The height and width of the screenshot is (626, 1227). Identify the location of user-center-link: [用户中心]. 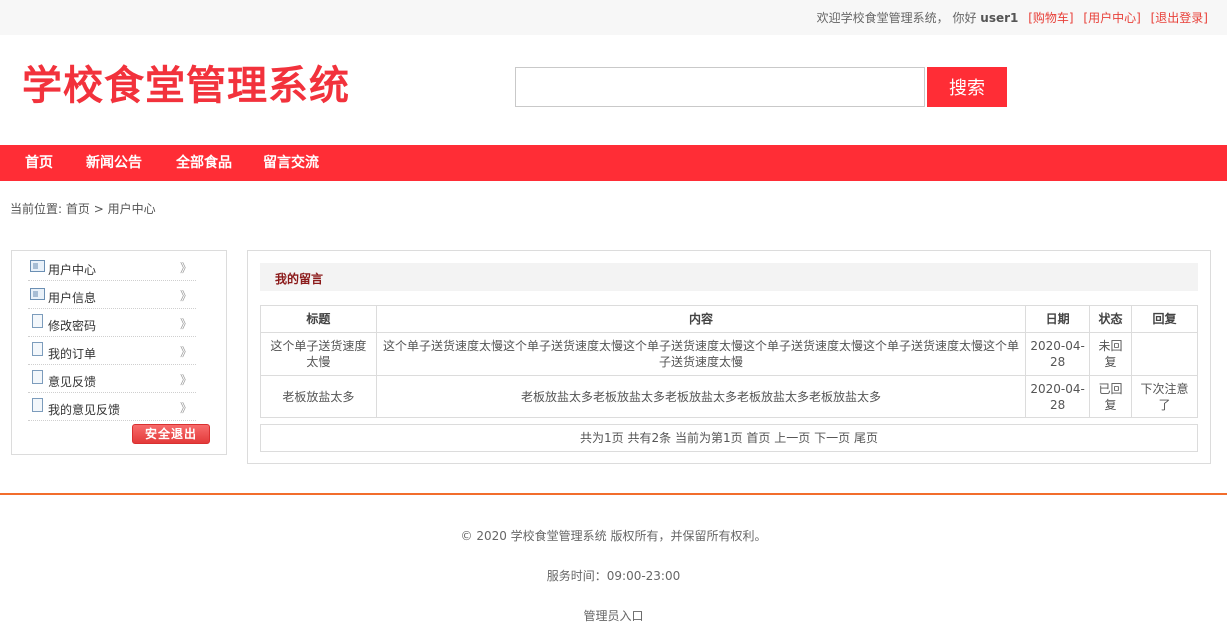
(1111, 18).